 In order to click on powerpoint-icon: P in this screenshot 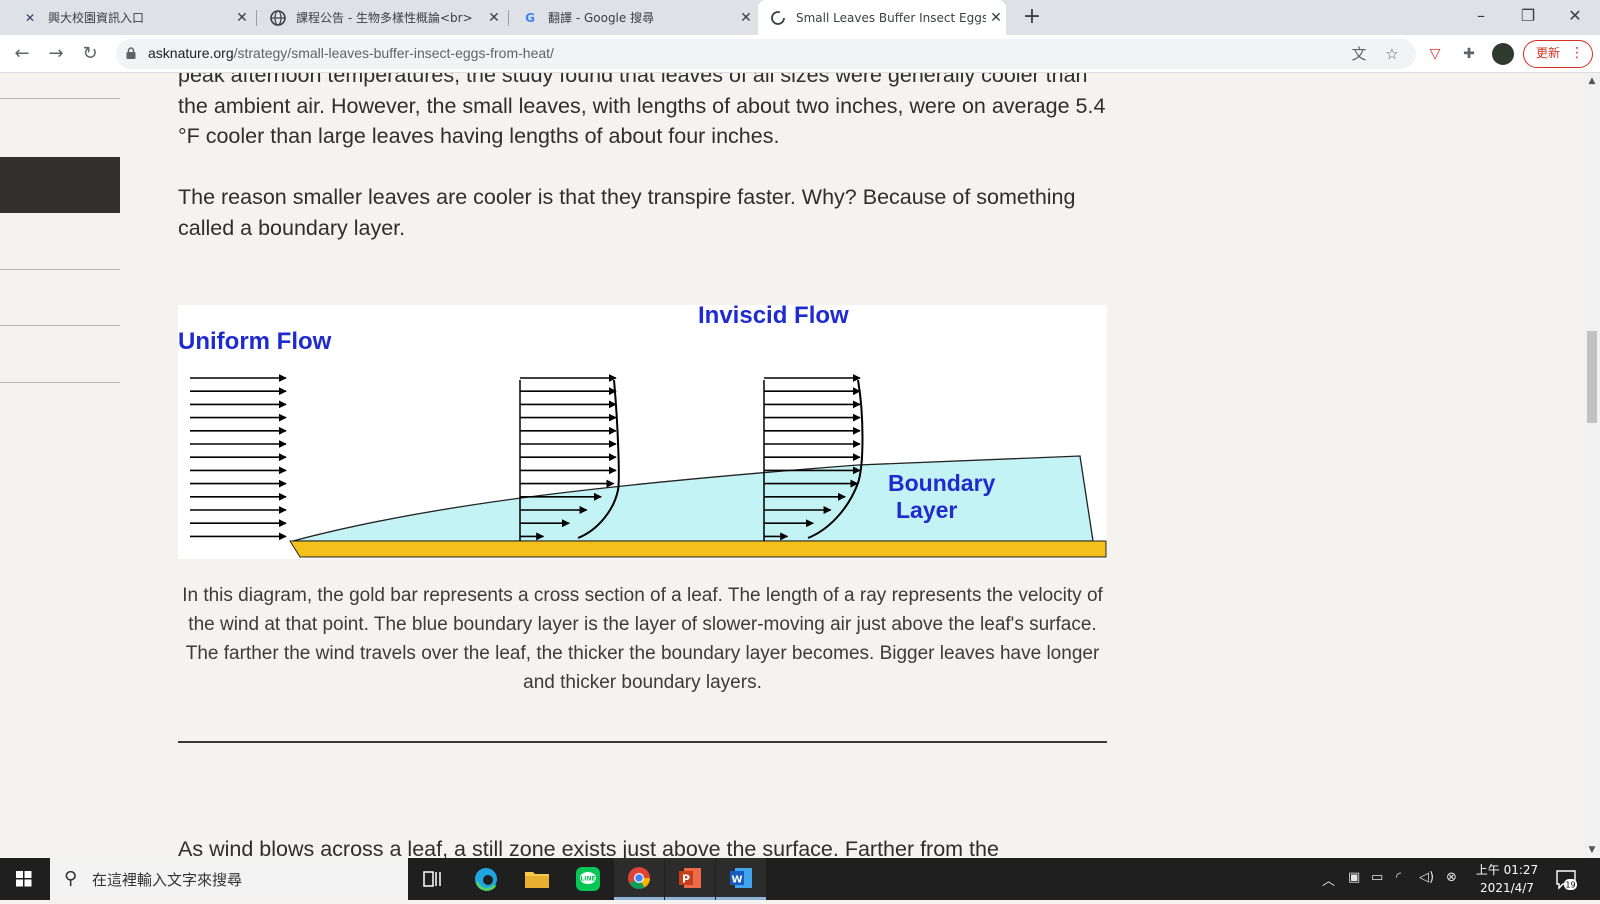, I will do `click(690, 879)`.